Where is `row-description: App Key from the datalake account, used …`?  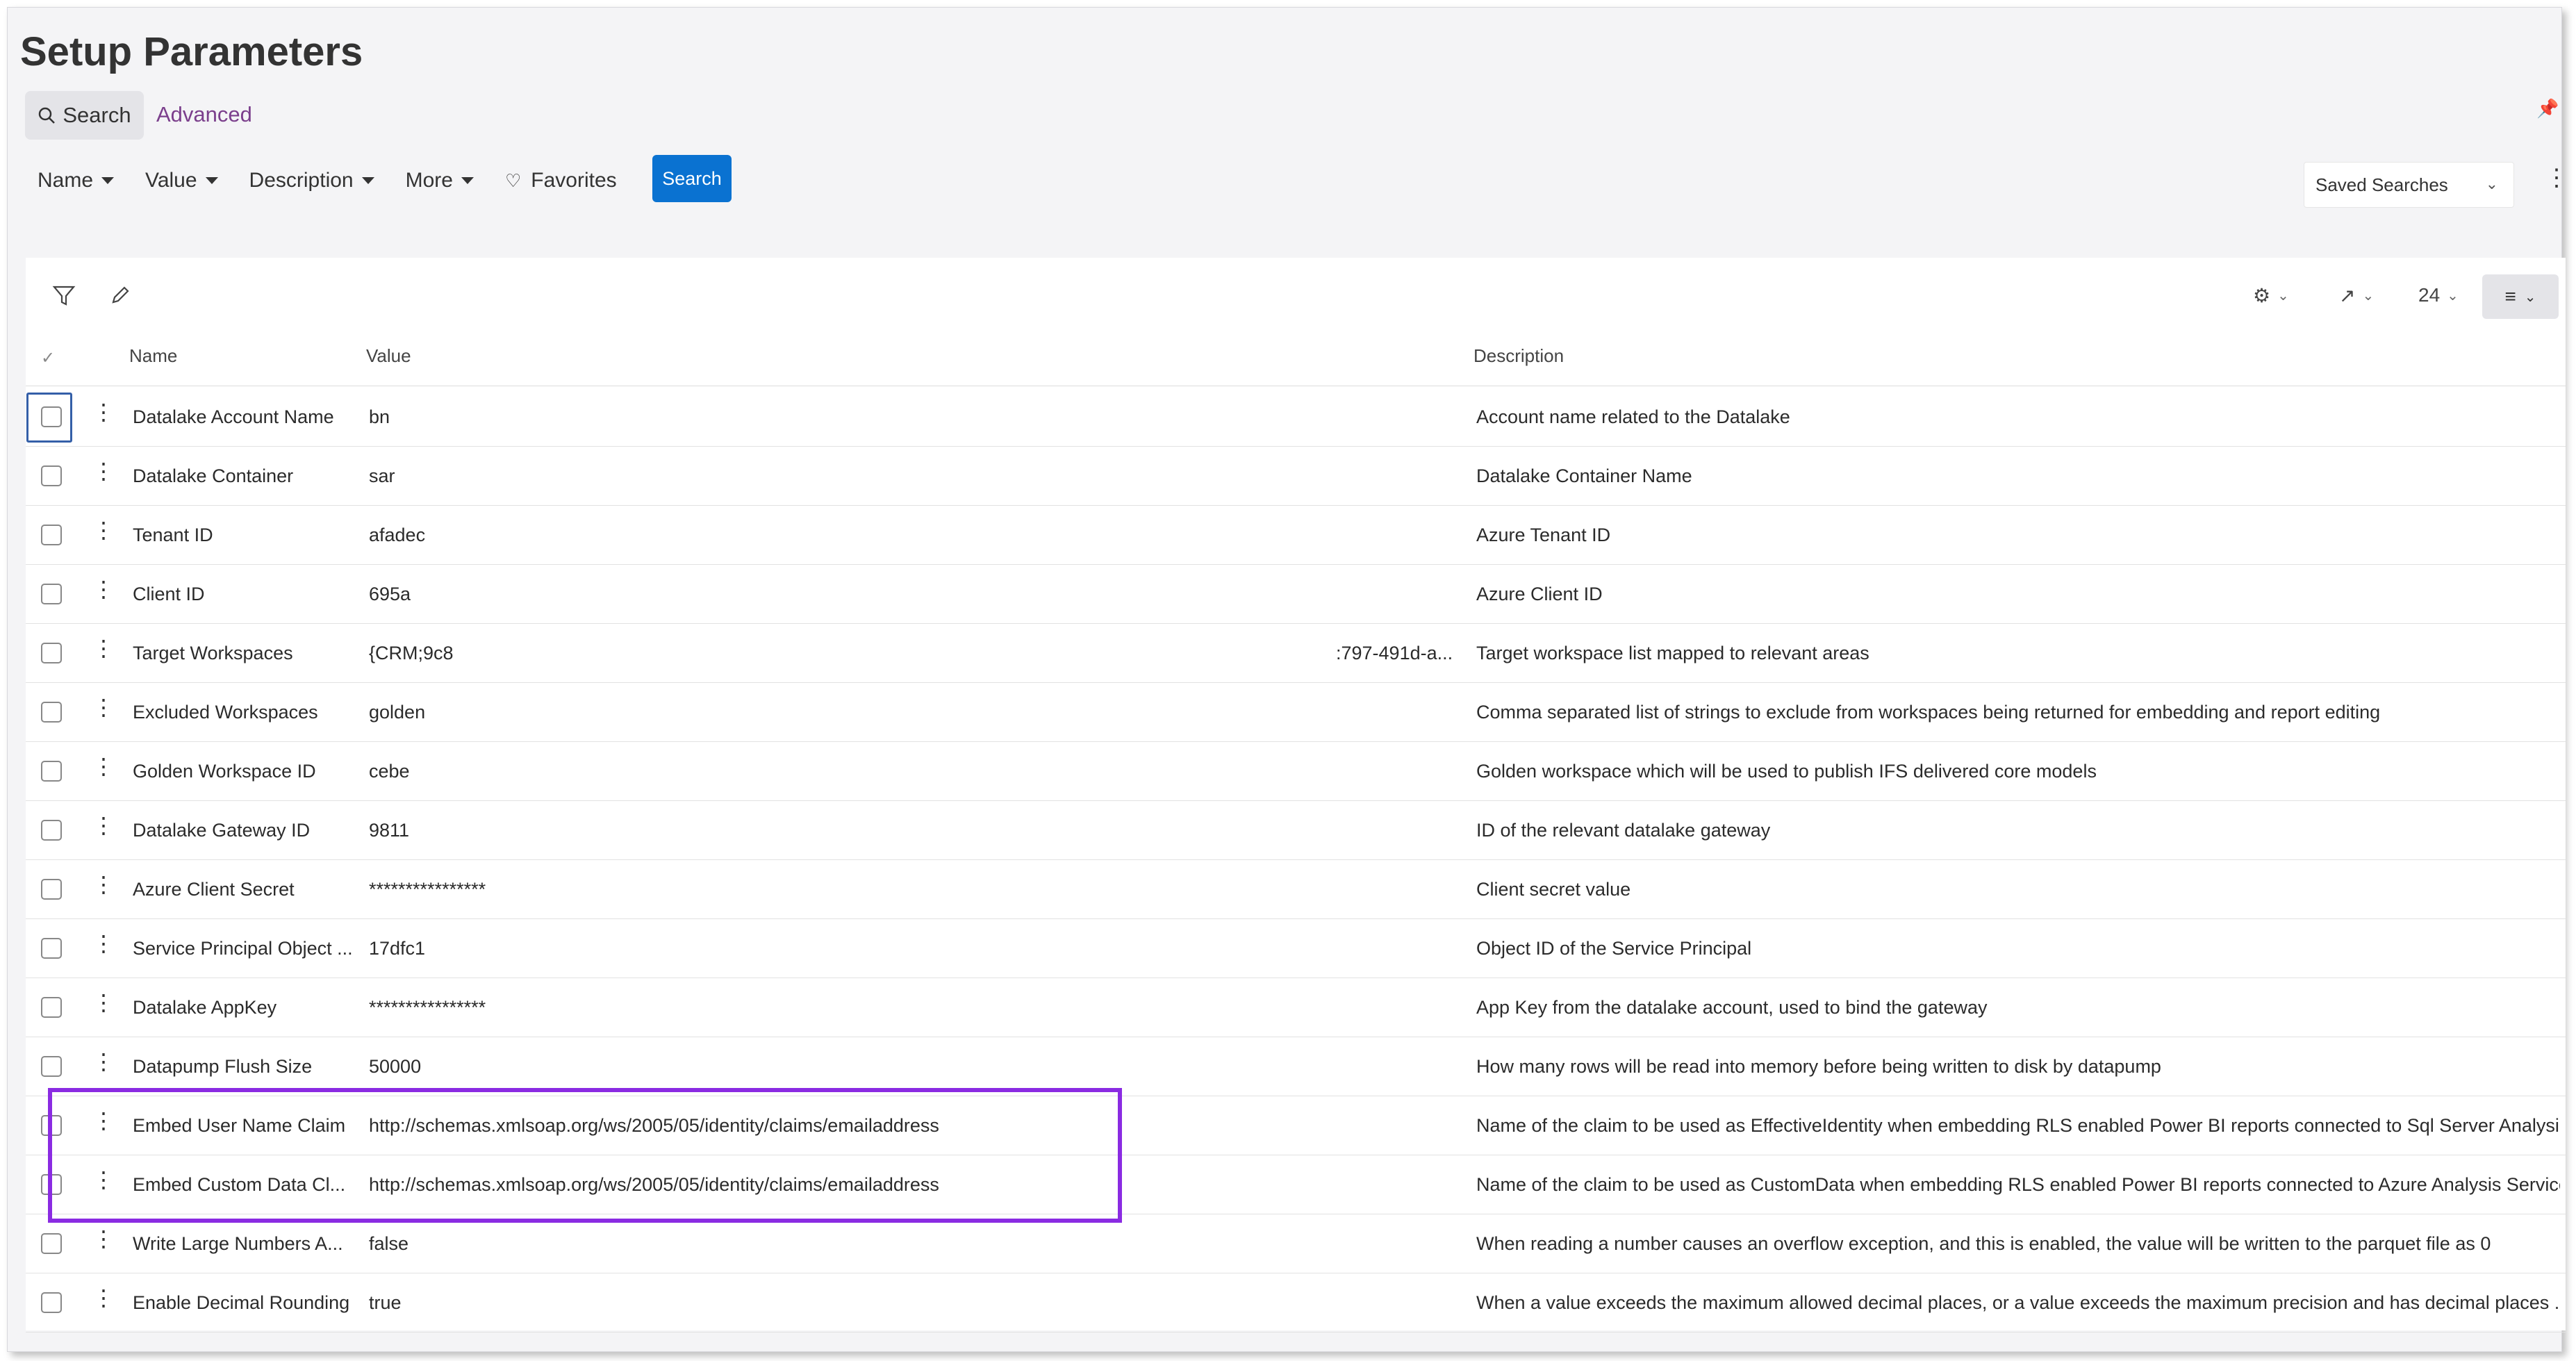 row-description: App Key from the datalake account, used … is located at coordinates (1732, 1007).